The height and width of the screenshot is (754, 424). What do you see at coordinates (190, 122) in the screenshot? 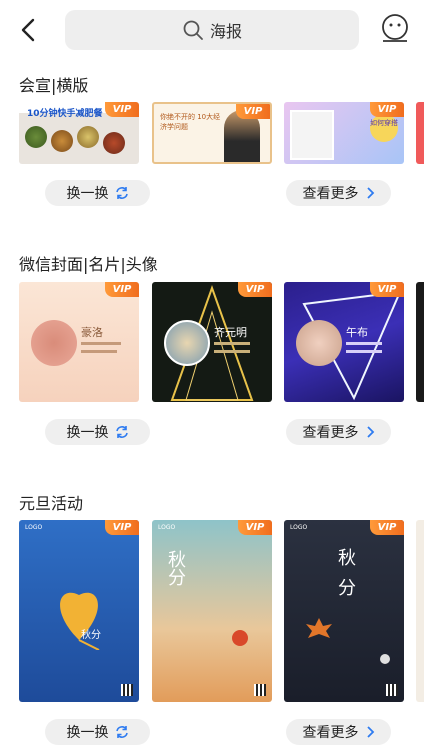
I see `card-text: 你绝不开的 10大经济学问题` at bounding box center [190, 122].